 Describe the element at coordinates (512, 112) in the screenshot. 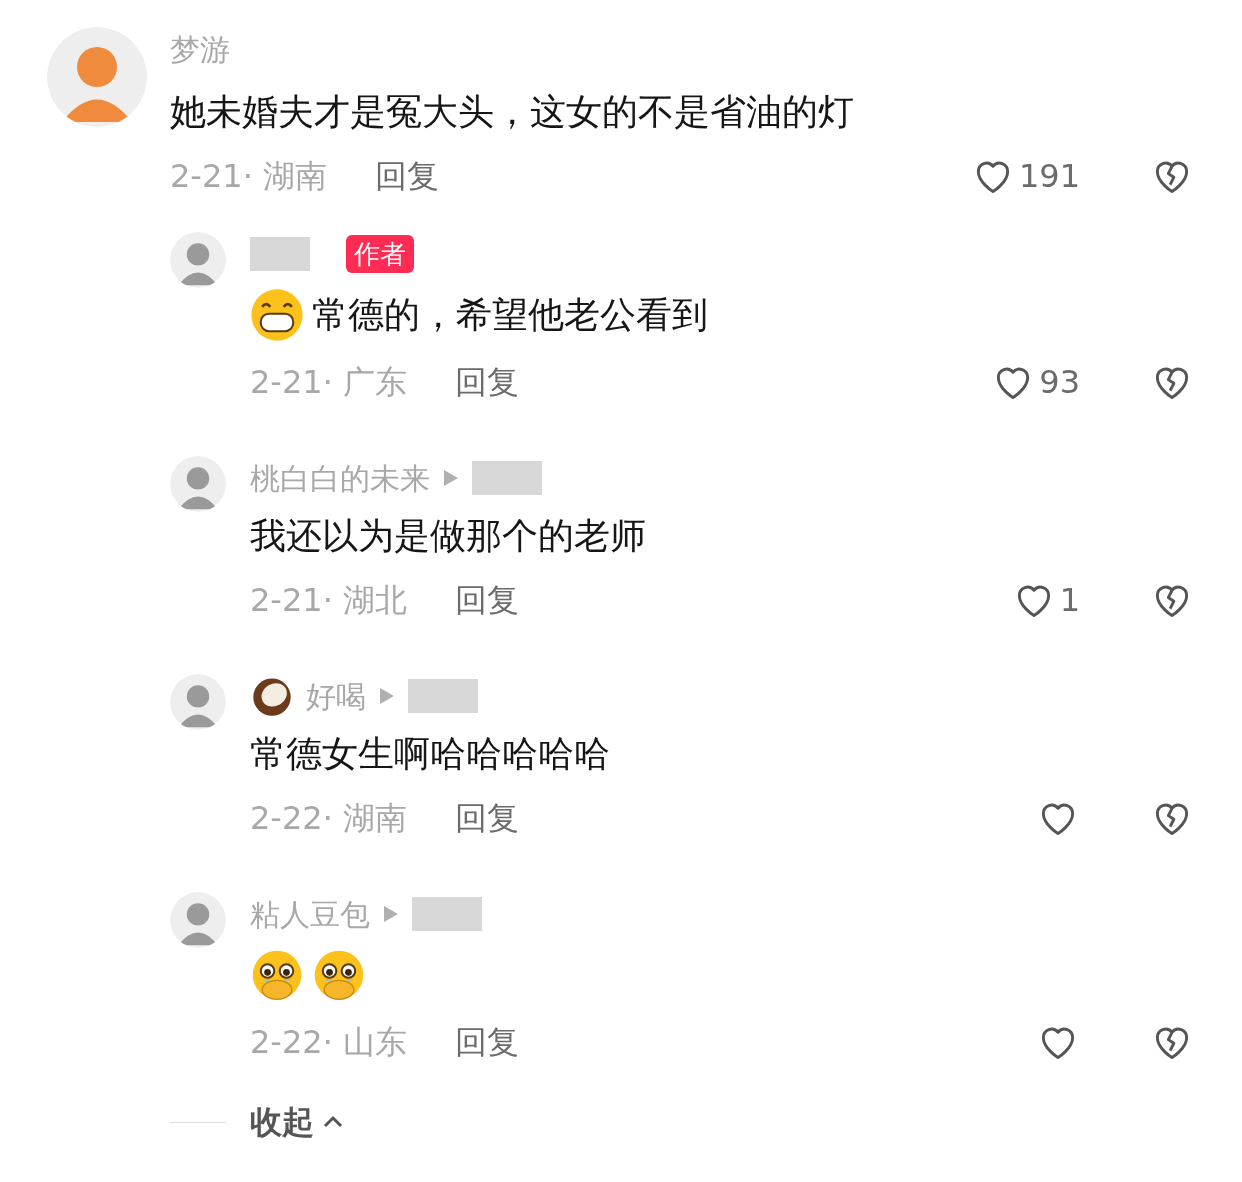

I see `comment-text: 她未婚夫才是冤大头，这女的不是省油的灯` at that location.